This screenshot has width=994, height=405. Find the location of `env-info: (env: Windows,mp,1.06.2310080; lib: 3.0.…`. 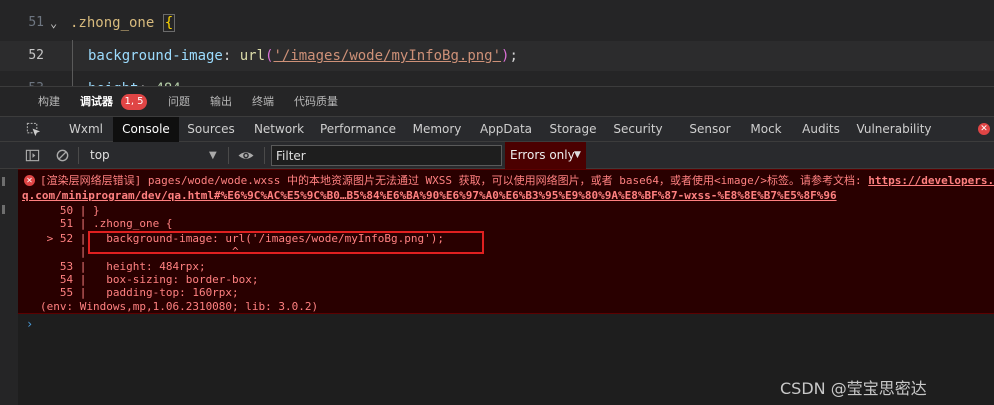

env-info: (env: Windows,mp,1.06.2310080; lib: 3.0.… is located at coordinates (179, 306).